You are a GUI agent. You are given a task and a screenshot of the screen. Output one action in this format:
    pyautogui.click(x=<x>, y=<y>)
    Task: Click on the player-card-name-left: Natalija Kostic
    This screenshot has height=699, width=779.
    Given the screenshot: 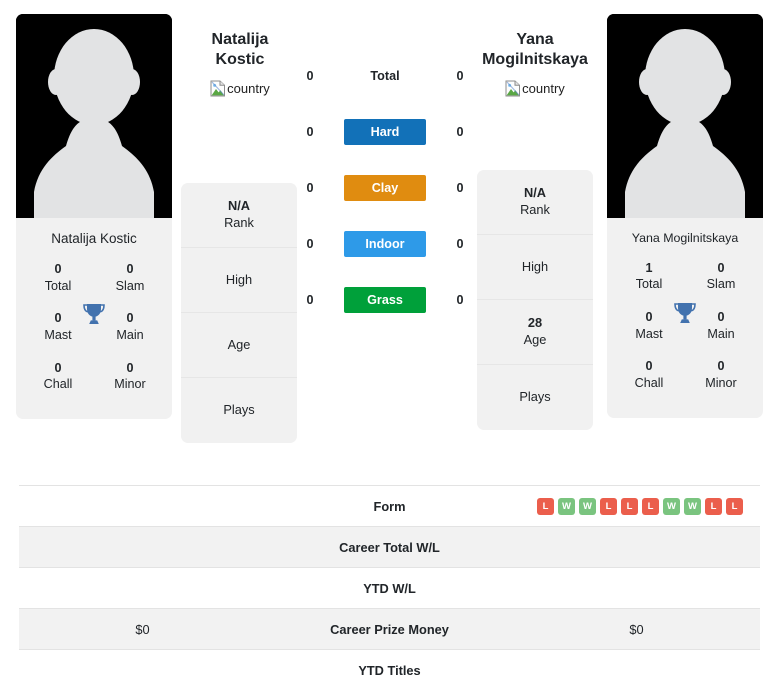 What is the action you would take?
    pyautogui.click(x=94, y=238)
    